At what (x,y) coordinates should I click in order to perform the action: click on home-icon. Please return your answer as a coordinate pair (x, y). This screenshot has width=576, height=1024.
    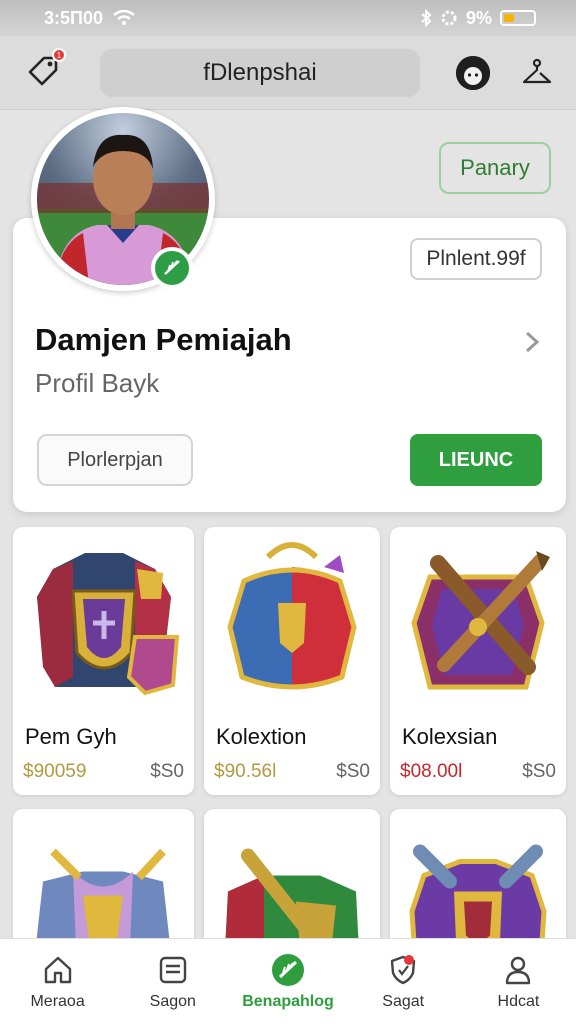
    Looking at the image, I should click on (57, 969).